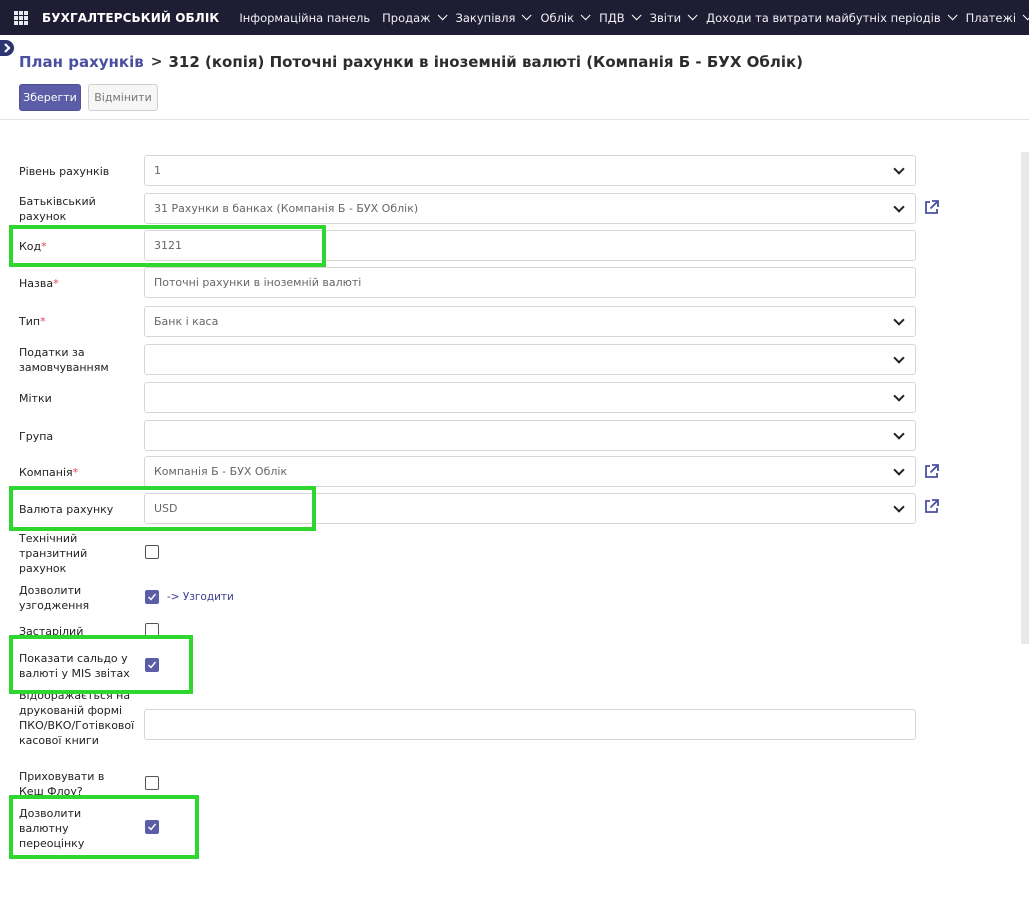 Image resolution: width=1029 pixels, height=917 pixels. I want to click on menu-item-label: Доходи та витрати майбутніх періодів, so click(823, 17).